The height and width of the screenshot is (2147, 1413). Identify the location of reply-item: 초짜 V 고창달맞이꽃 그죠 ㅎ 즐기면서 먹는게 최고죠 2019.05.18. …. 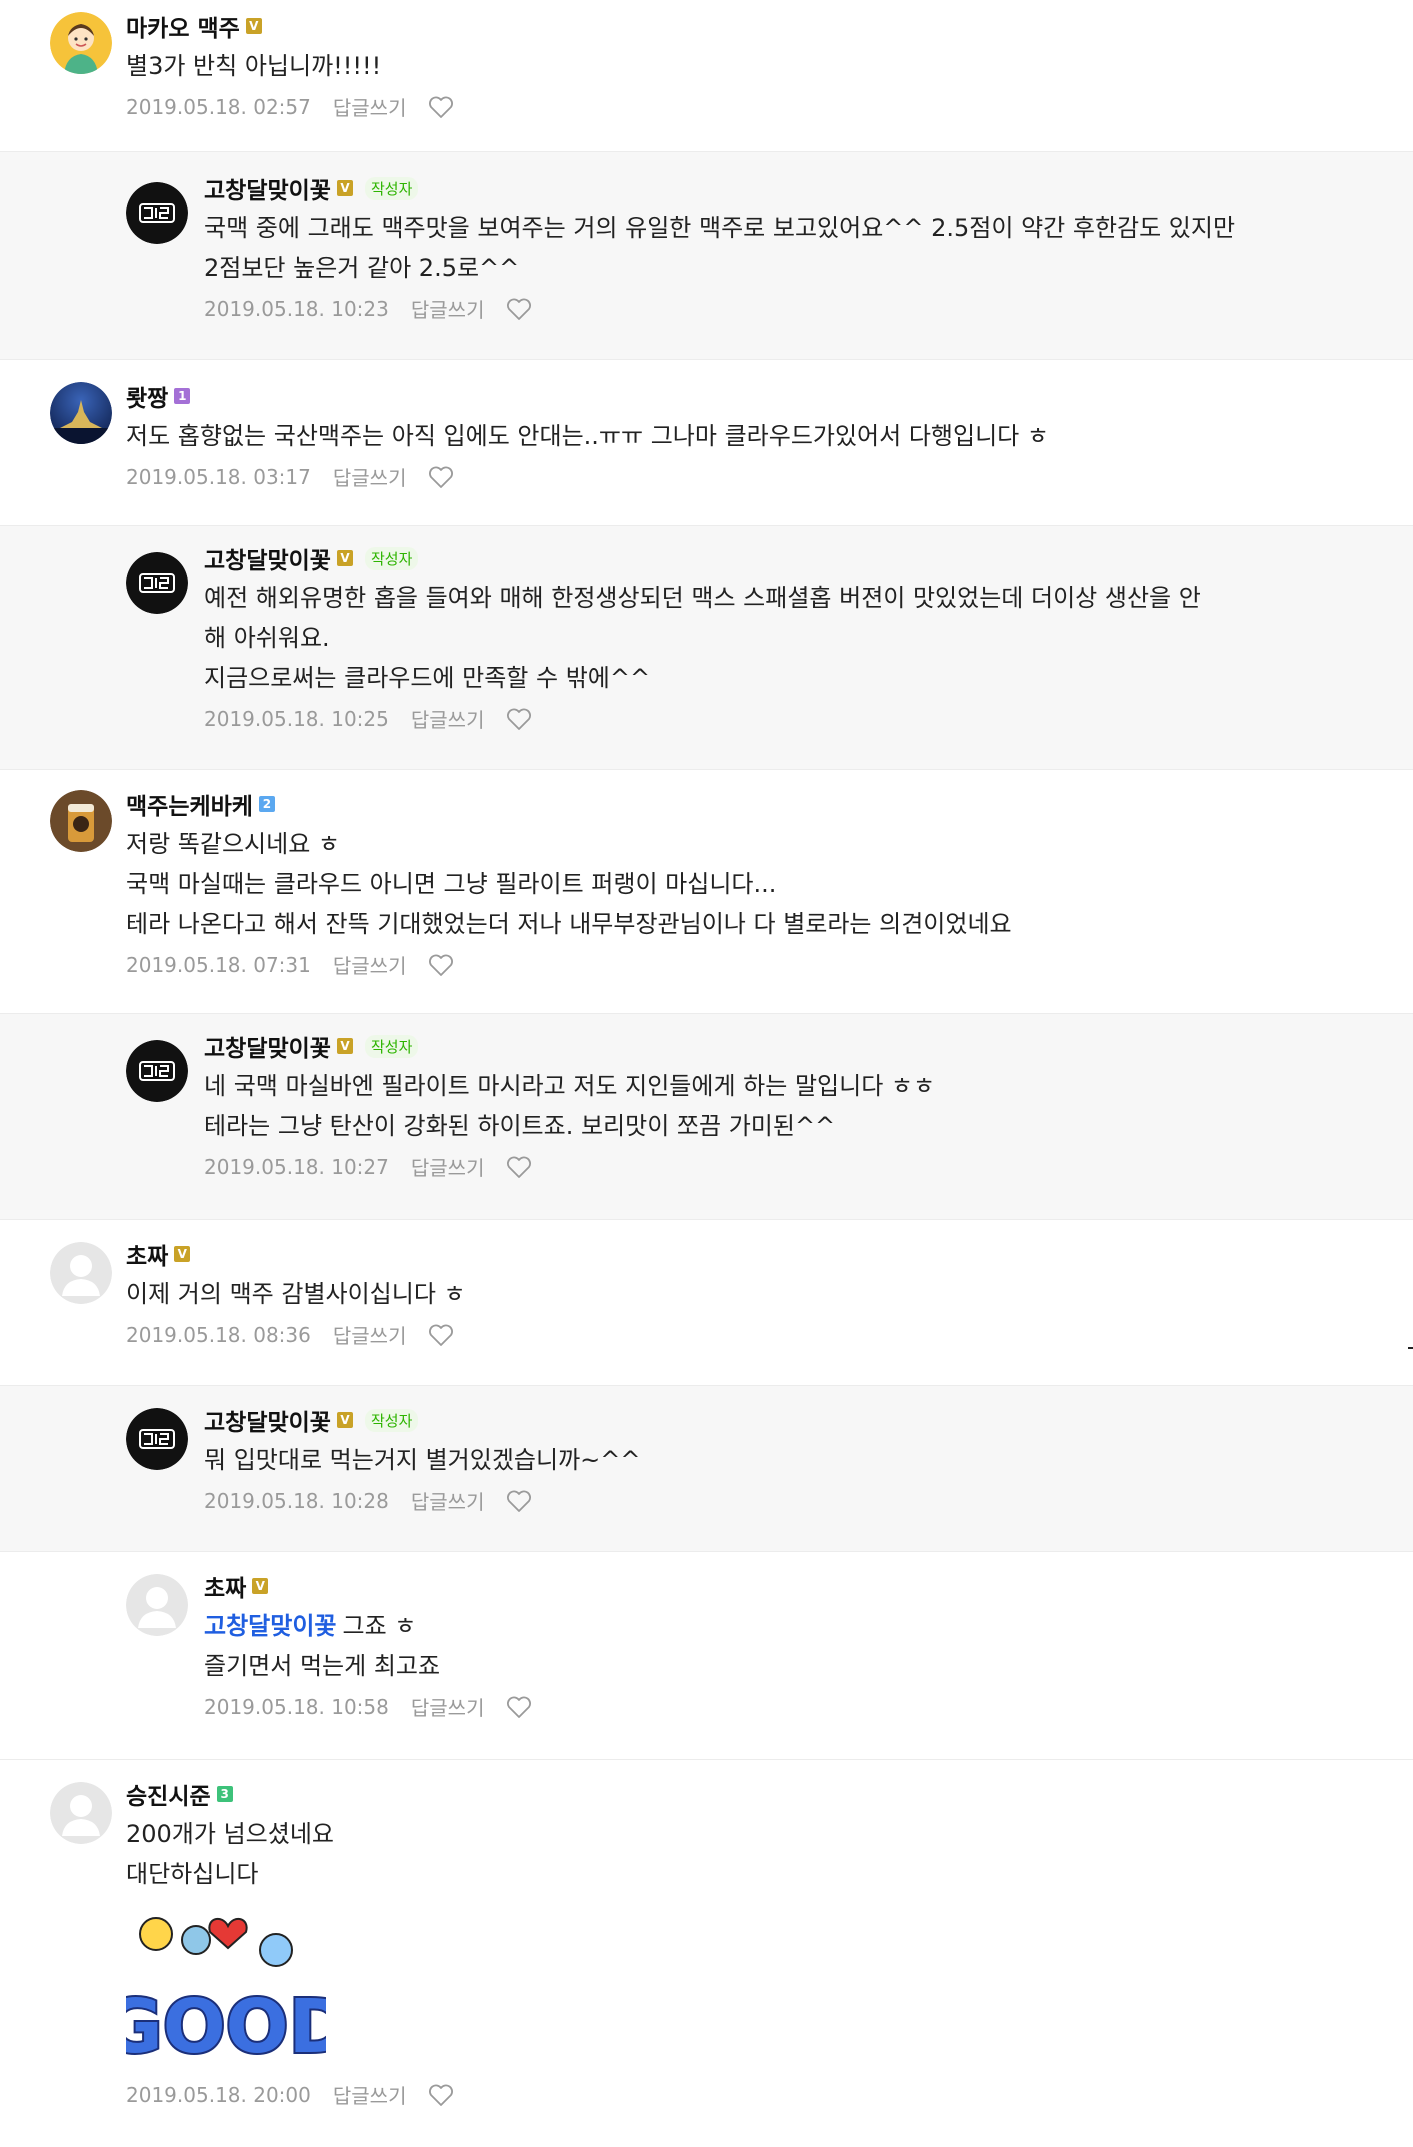
(706, 1656).